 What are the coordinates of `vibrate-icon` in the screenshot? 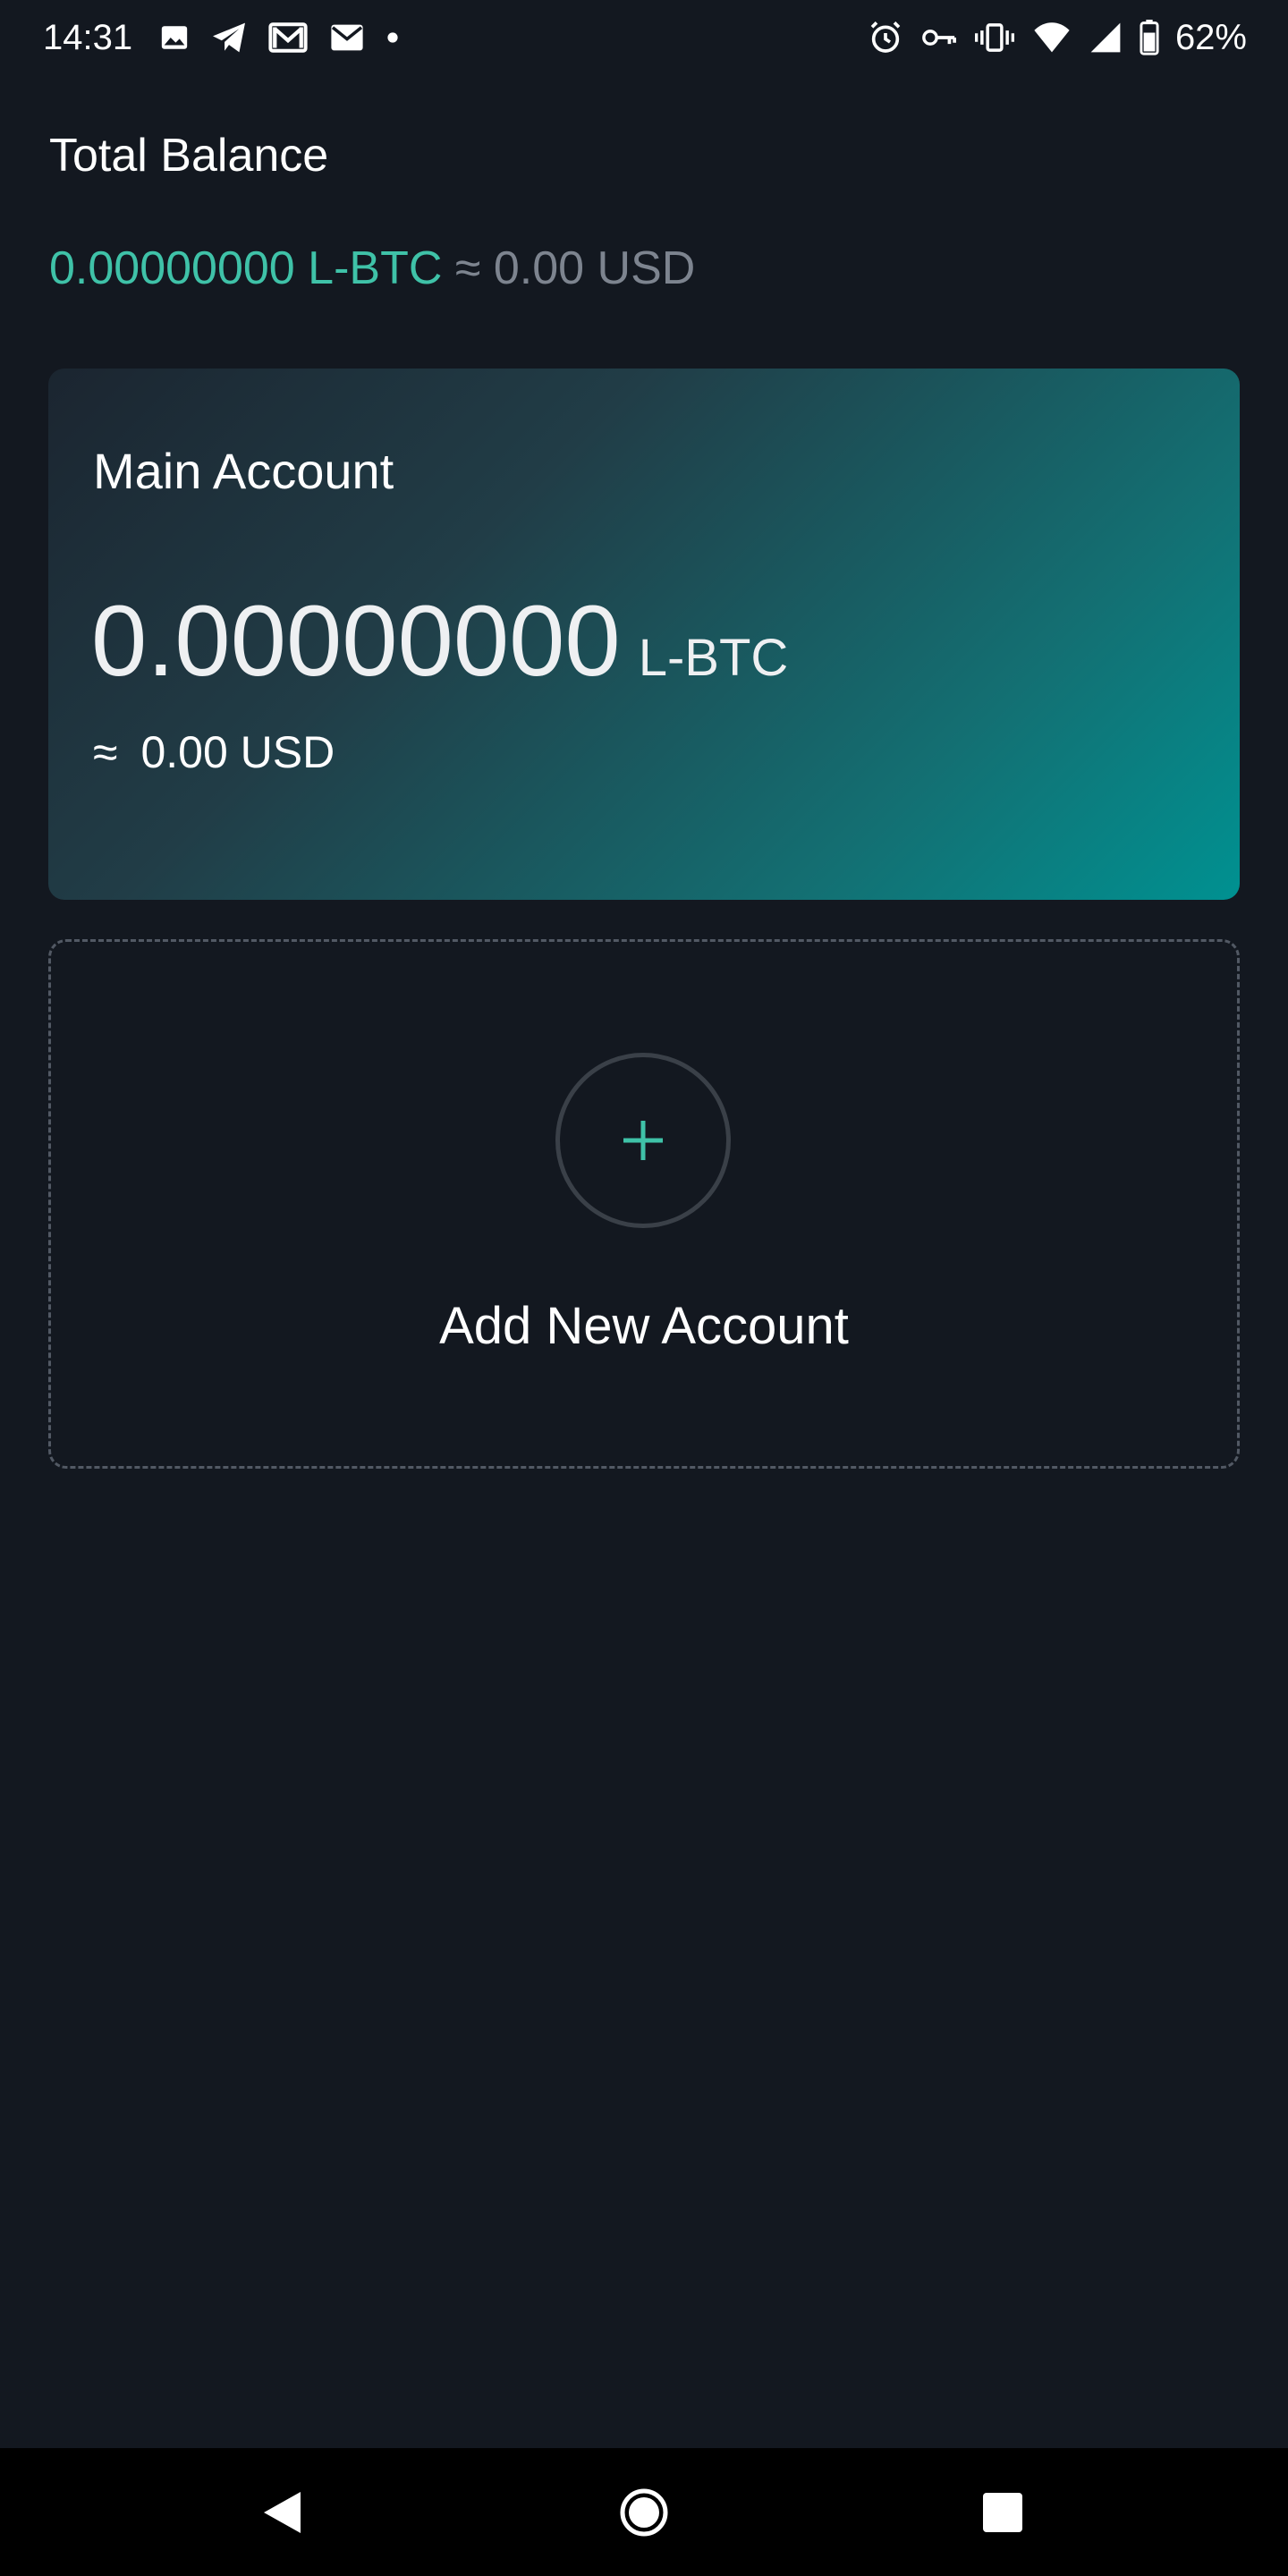 It's located at (994, 37).